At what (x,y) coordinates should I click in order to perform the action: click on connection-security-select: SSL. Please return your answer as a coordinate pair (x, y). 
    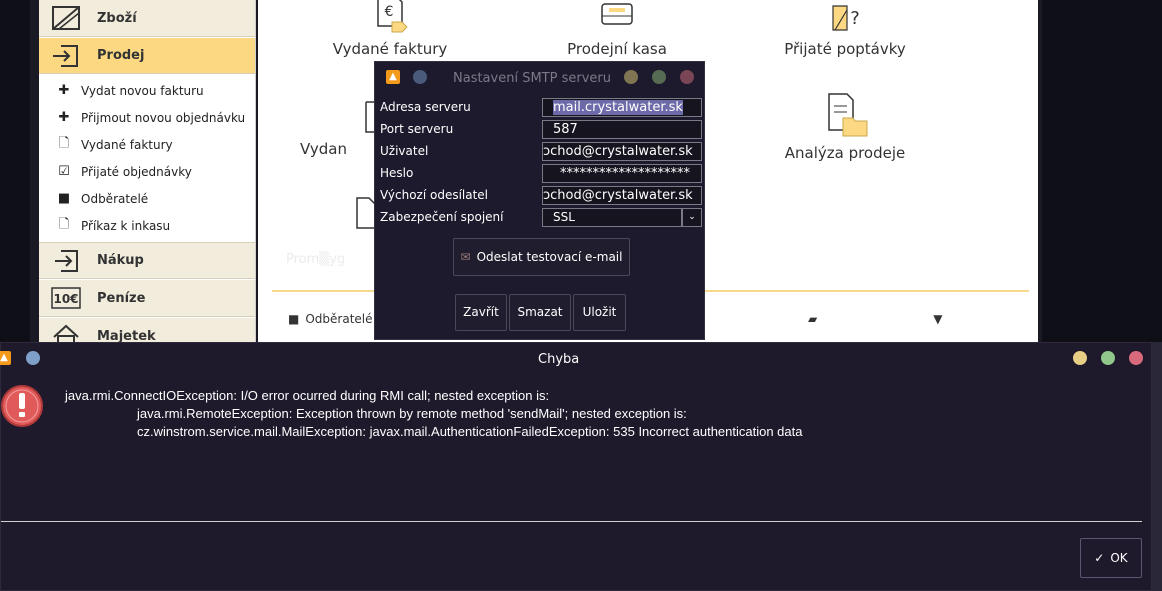
    Looking at the image, I should click on (612, 217).